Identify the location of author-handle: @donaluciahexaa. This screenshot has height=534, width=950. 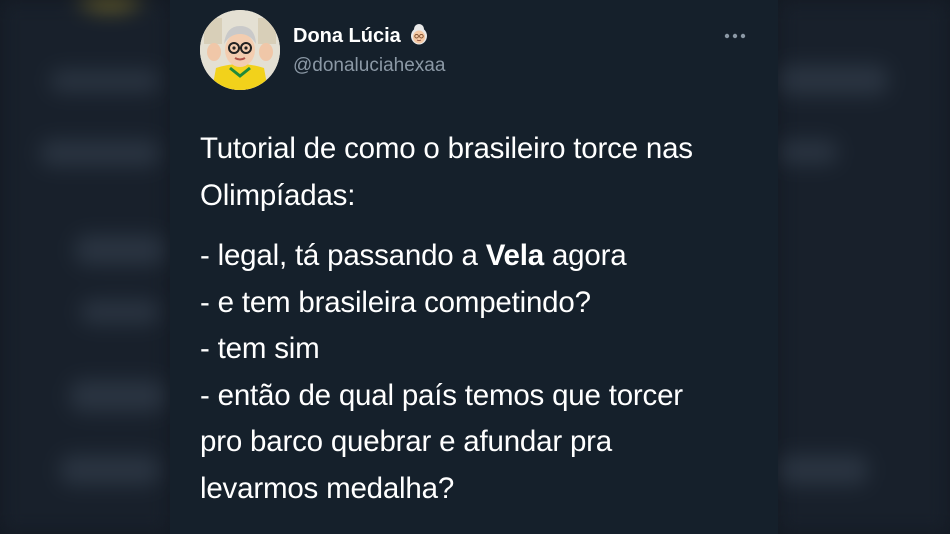
(369, 66).